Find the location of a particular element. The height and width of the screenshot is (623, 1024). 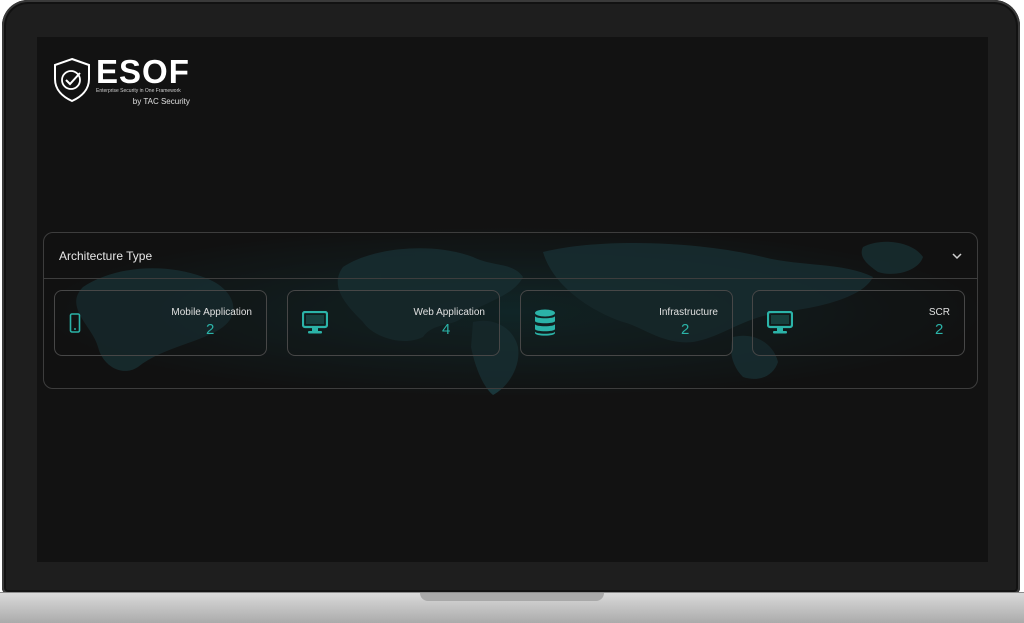

laptop-base-notch is located at coordinates (512, 597).